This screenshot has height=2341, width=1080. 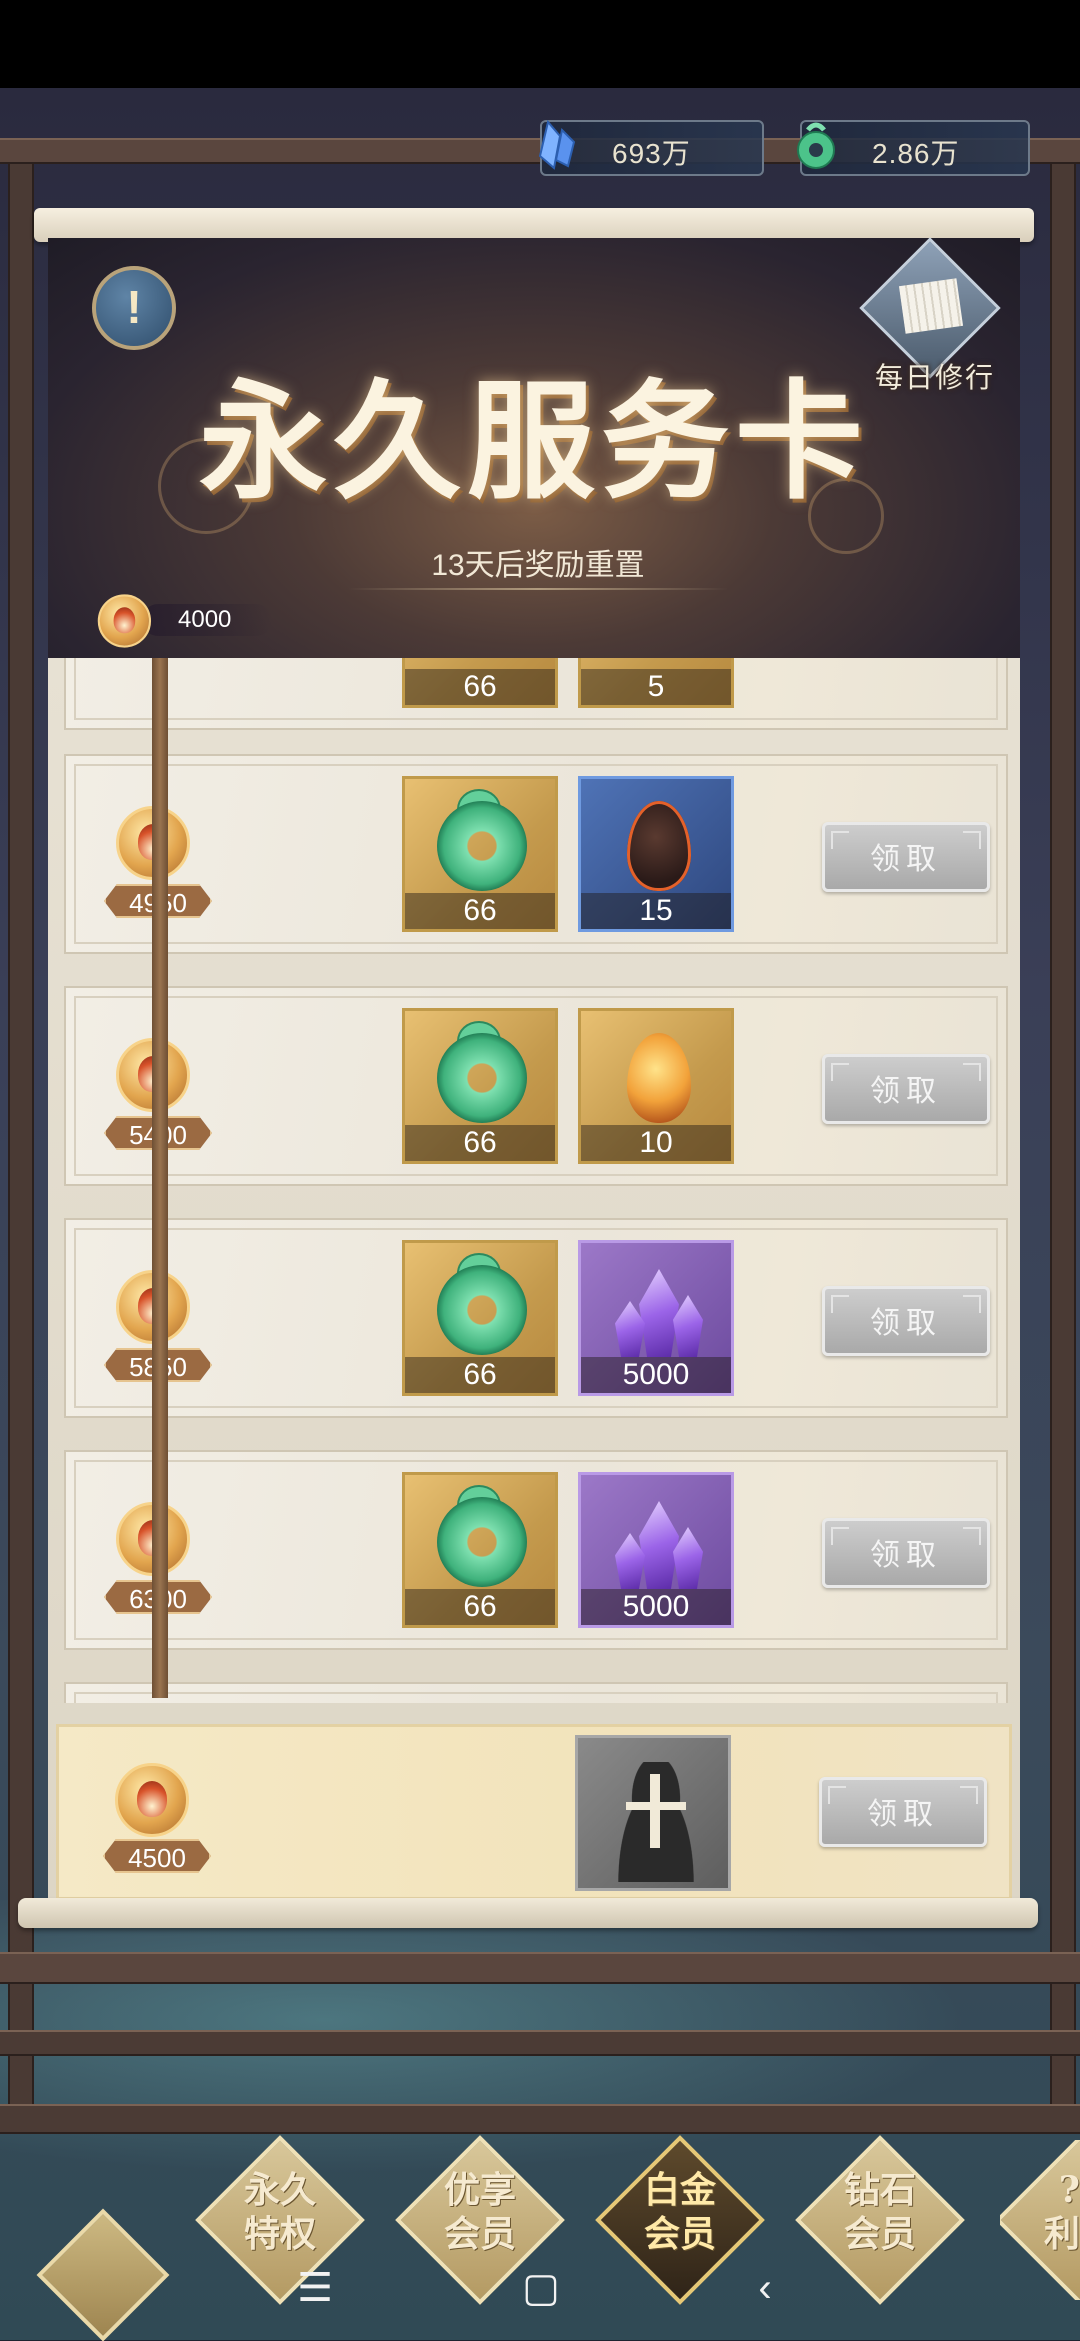 What do you see at coordinates (160, 1178) in the screenshot?
I see `progress-track` at bounding box center [160, 1178].